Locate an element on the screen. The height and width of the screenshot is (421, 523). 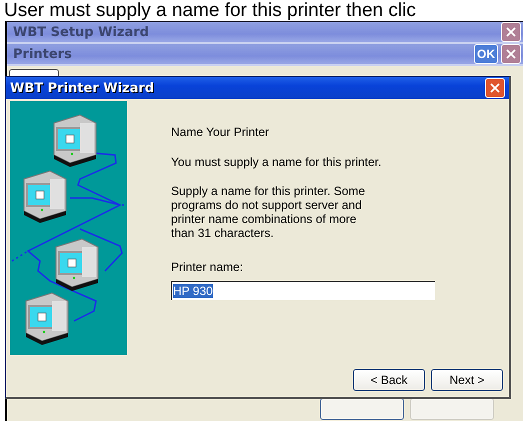
field-label: Printer name: is located at coordinates (207, 267).